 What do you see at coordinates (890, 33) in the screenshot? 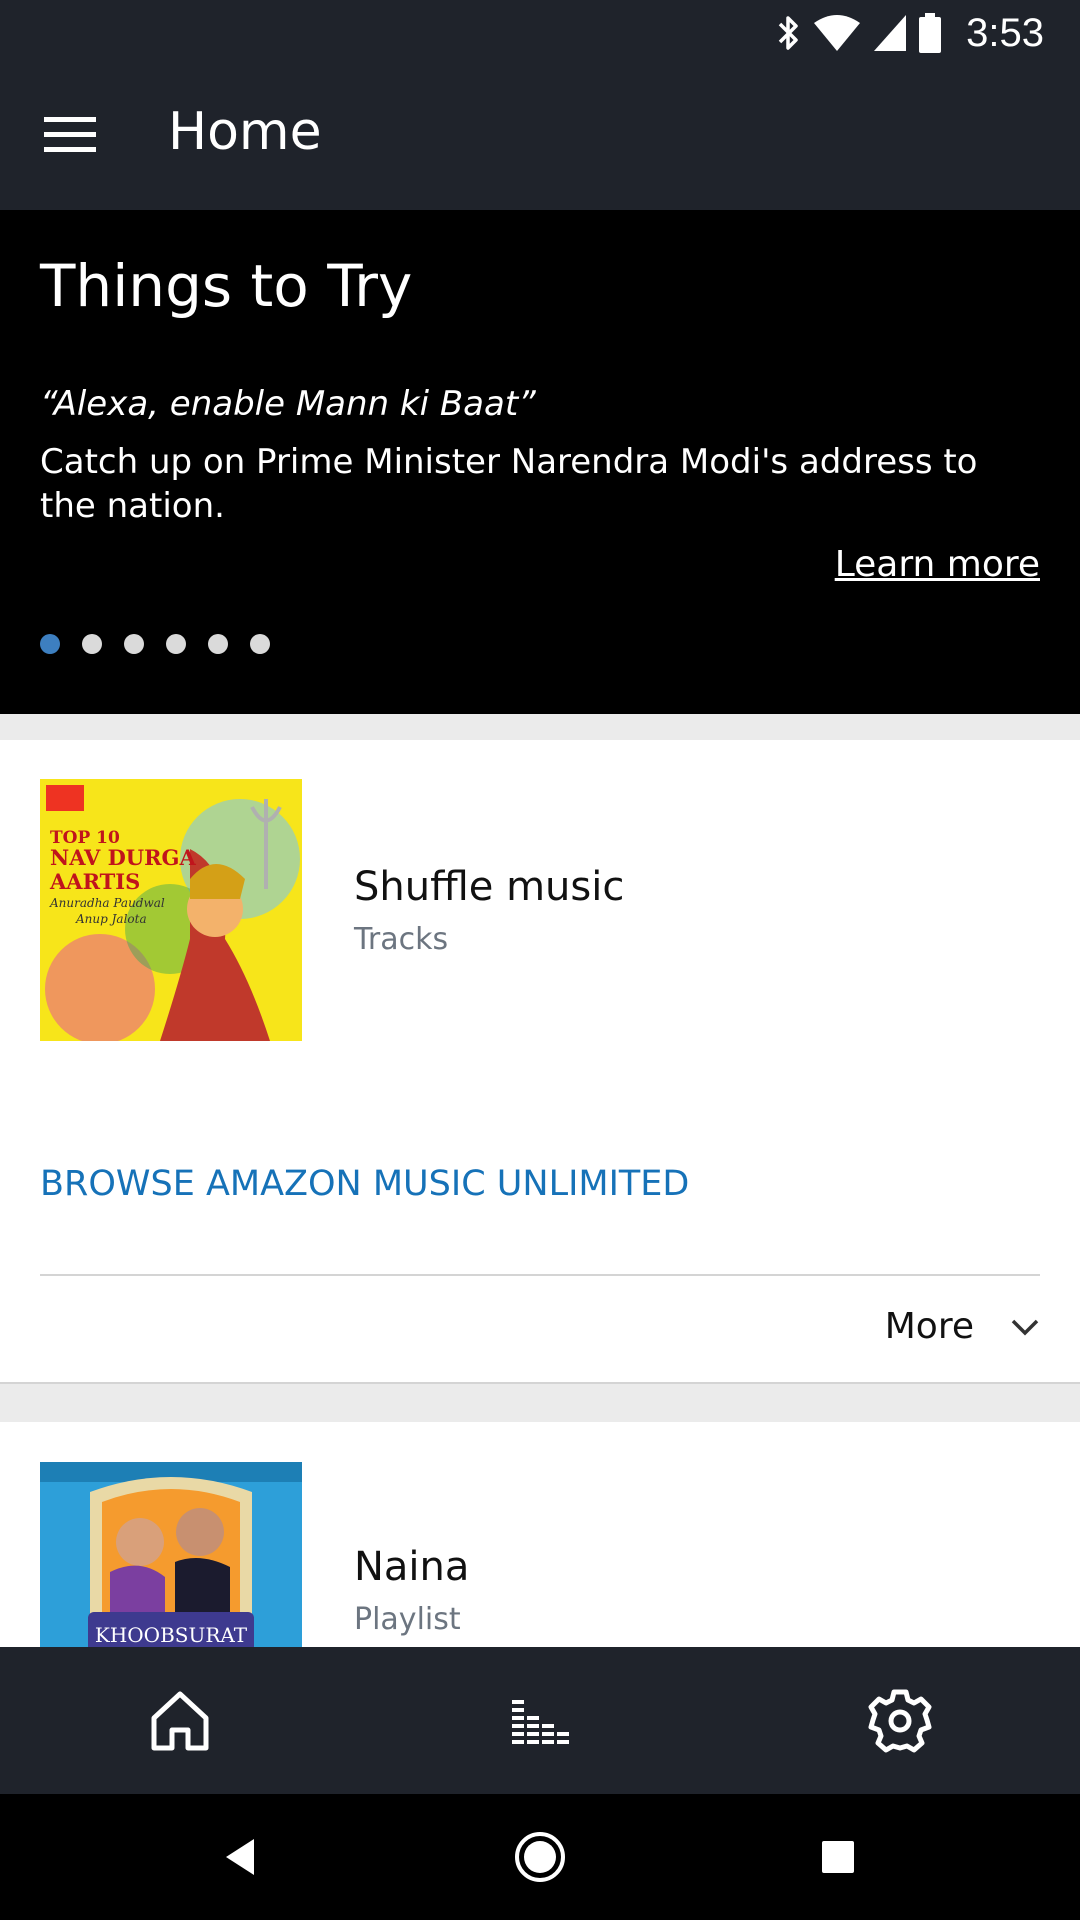
I see `cell-signal-icon` at bounding box center [890, 33].